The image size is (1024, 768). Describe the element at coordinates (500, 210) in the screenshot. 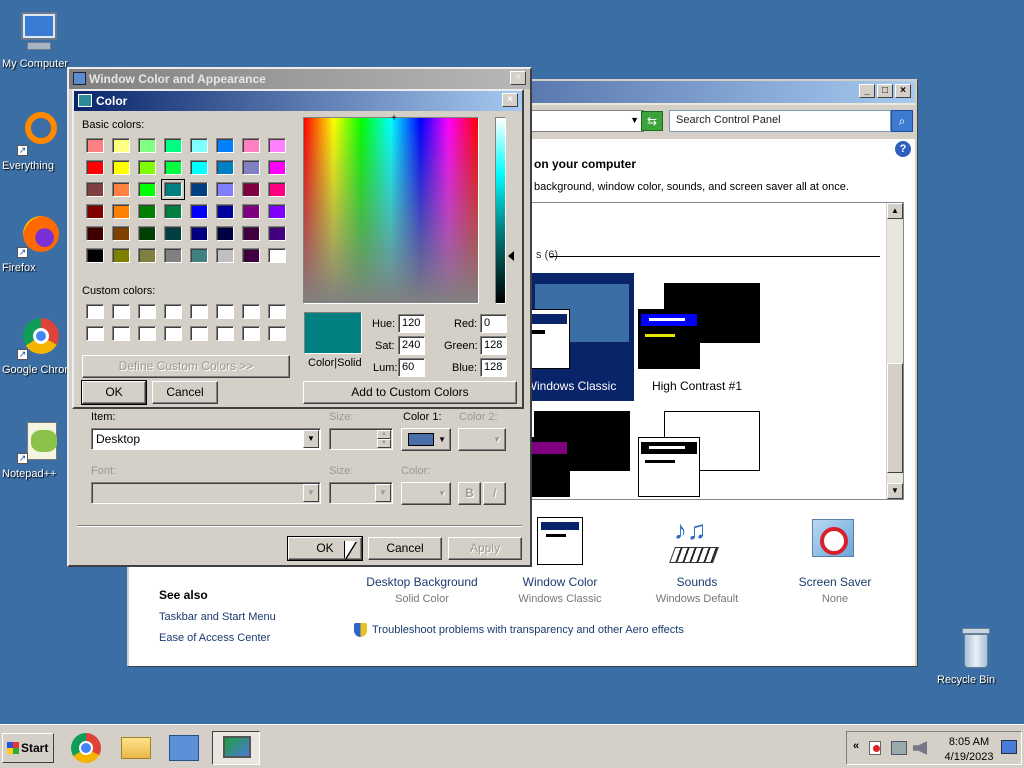

I see `luminosity-slider` at that location.